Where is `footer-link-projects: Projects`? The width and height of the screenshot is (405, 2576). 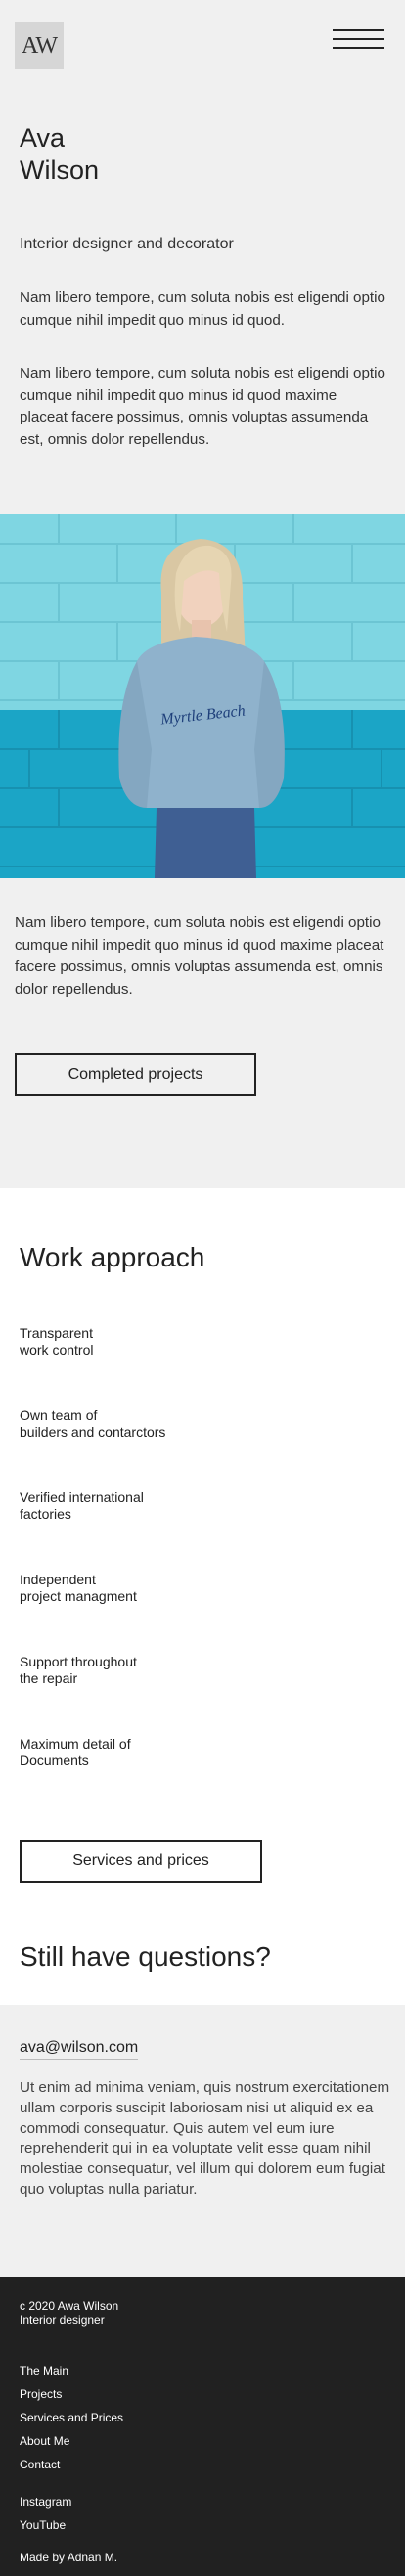
footer-link-projects: Projects is located at coordinates (41, 2394).